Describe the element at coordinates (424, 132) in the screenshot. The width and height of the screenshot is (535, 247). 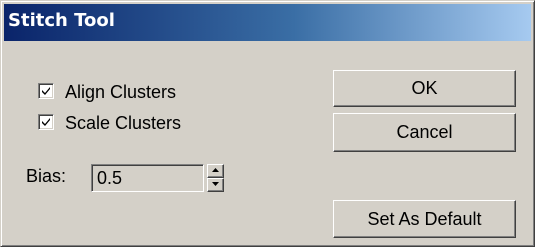
I see `cancel-button: Cancel` at that location.